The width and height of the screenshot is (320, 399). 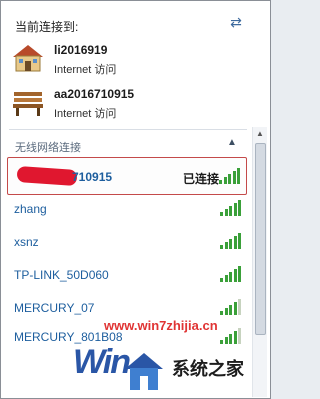 I want to click on current-connections-header: 当前连接到:, so click(x=47, y=27).